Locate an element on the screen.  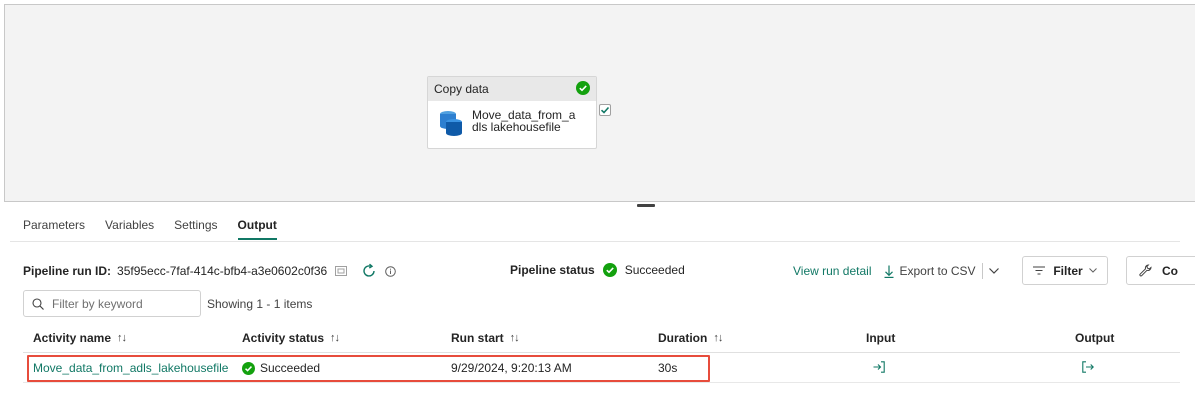
panel-resize-handle is located at coordinates (646, 205).